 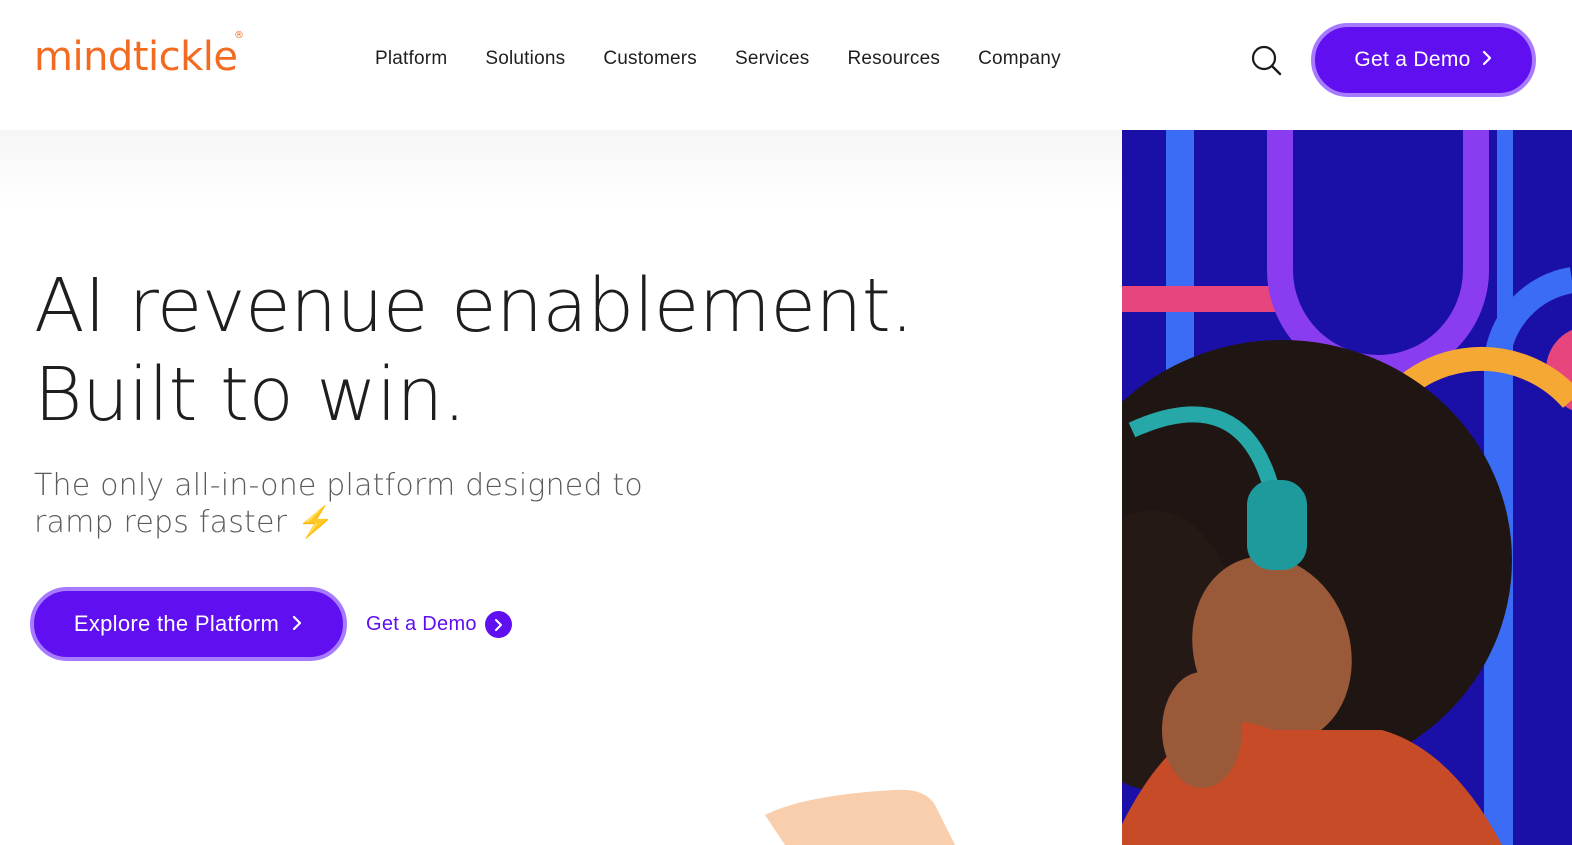 What do you see at coordinates (421, 624) in the screenshot?
I see `get-demo-link-label: Get a Demo` at bounding box center [421, 624].